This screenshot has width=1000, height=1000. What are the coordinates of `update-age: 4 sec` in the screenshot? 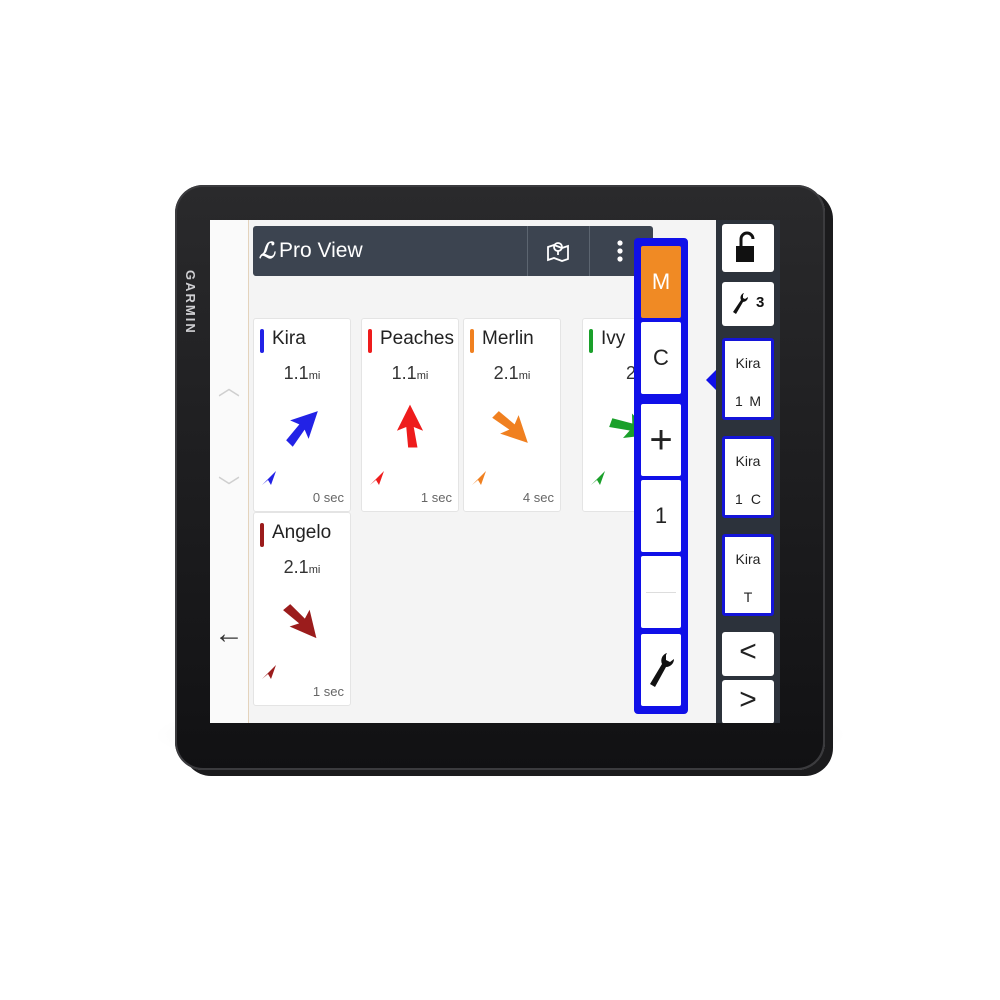 It's located at (538, 497).